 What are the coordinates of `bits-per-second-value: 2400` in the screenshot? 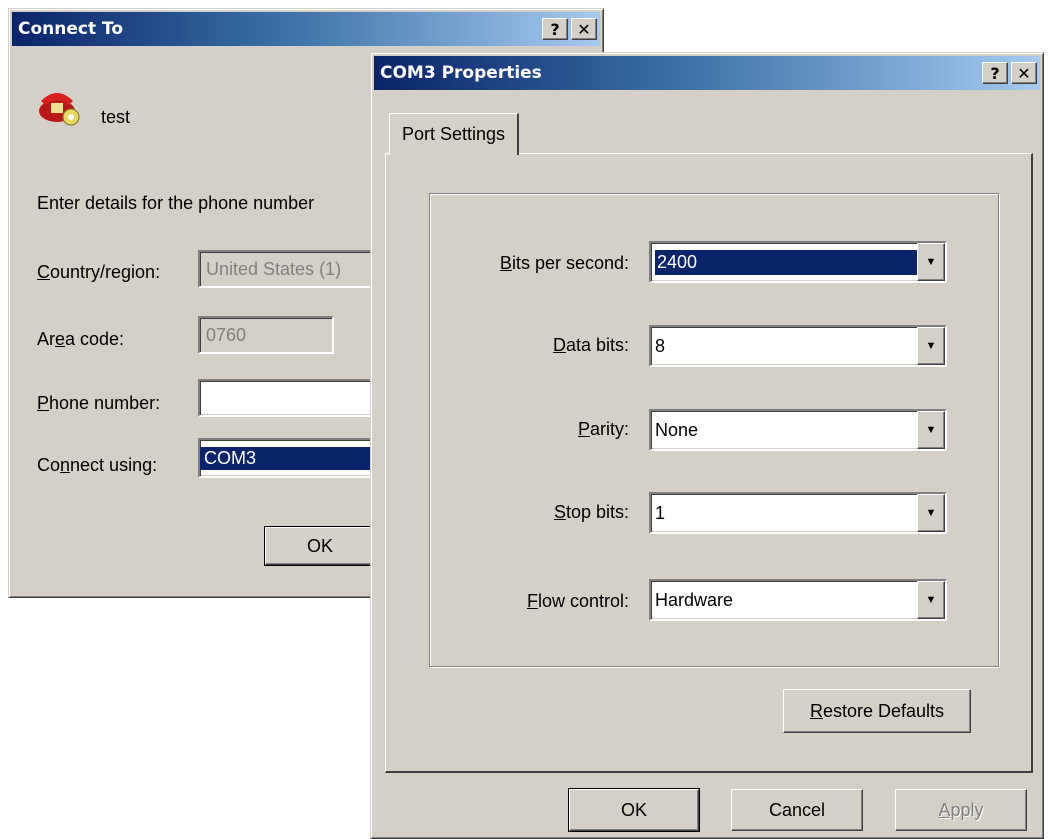 It's located at (786, 262).